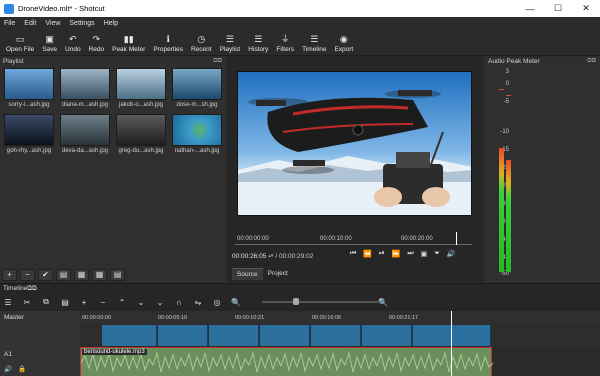 This screenshot has height=376, width=600. Describe the element at coordinates (396, 254) in the screenshot. I see `fast-forward-icon: ⏩` at that location.